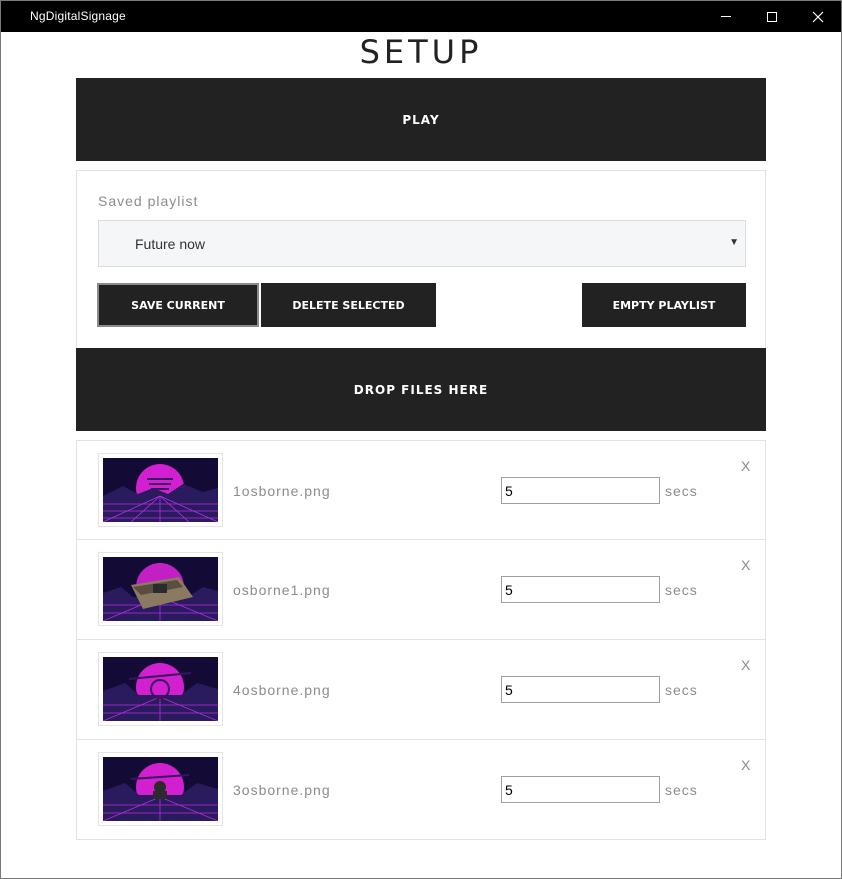  Describe the element at coordinates (148, 201) in the screenshot. I see `saved-playlist-label: Saved playlist` at that location.